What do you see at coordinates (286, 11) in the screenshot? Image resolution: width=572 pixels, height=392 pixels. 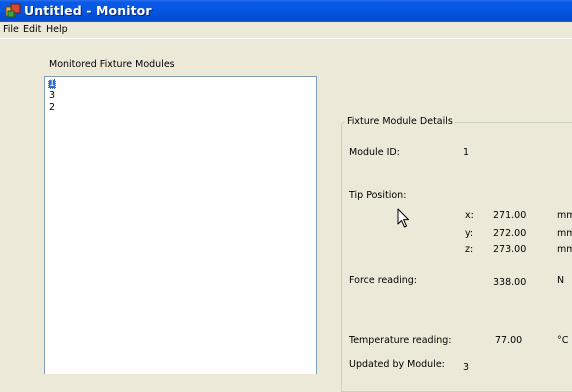 I see `title-bar: Untitled - Monitor` at bounding box center [286, 11].